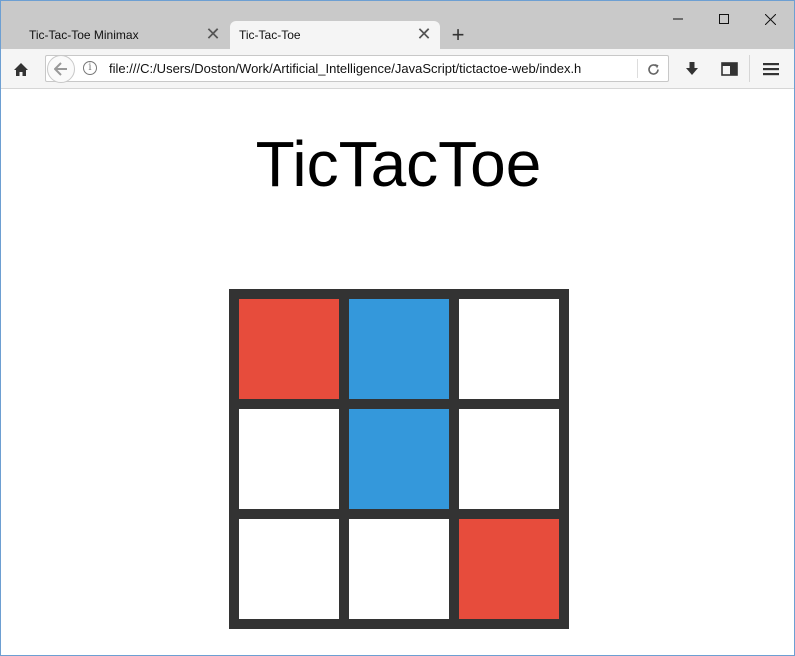  What do you see at coordinates (90, 68) in the screenshot?
I see `info-icon: i` at bounding box center [90, 68].